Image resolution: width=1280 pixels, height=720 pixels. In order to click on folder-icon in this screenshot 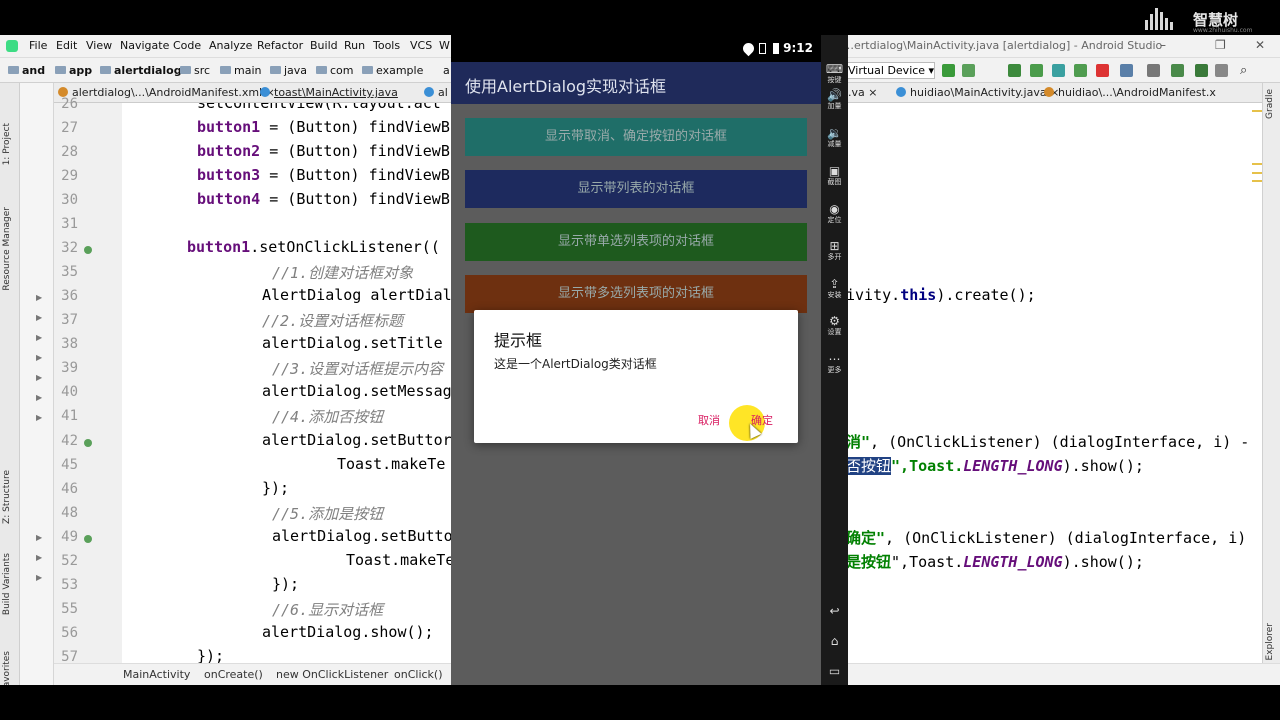, I will do `click(367, 70)`.